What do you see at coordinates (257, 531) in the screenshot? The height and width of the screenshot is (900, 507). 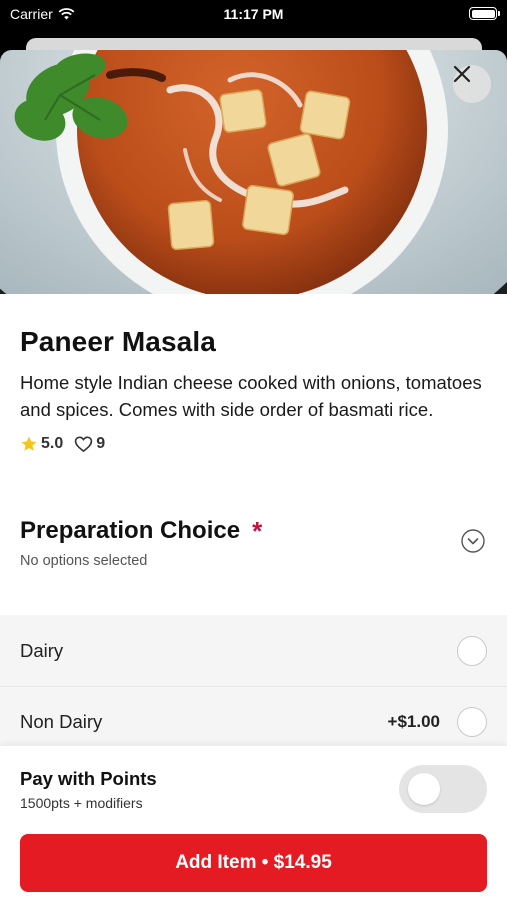 I see `required-marker: *` at bounding box center [257, 531].